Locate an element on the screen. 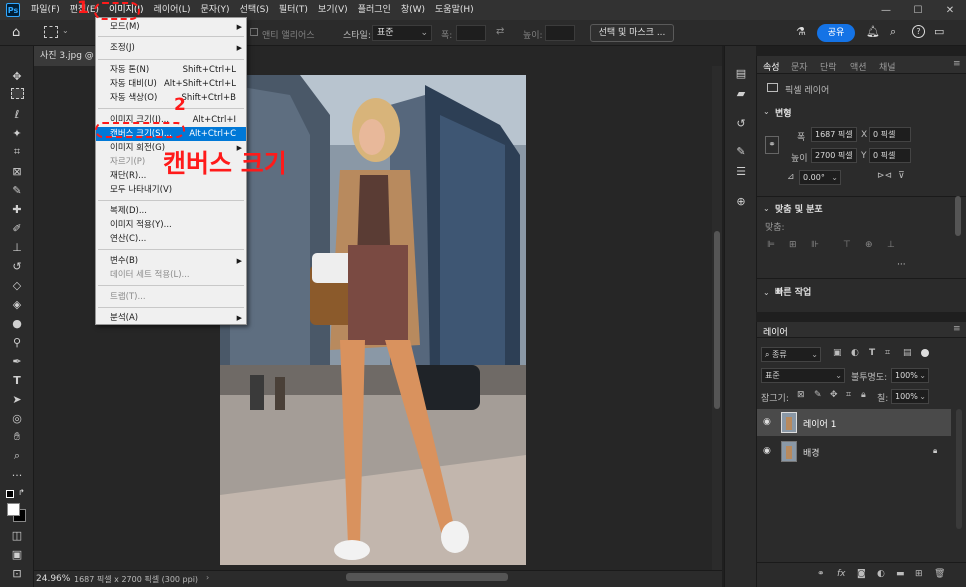  adjustment-layer-icon: ◐ is located at coordinates (881, 574).